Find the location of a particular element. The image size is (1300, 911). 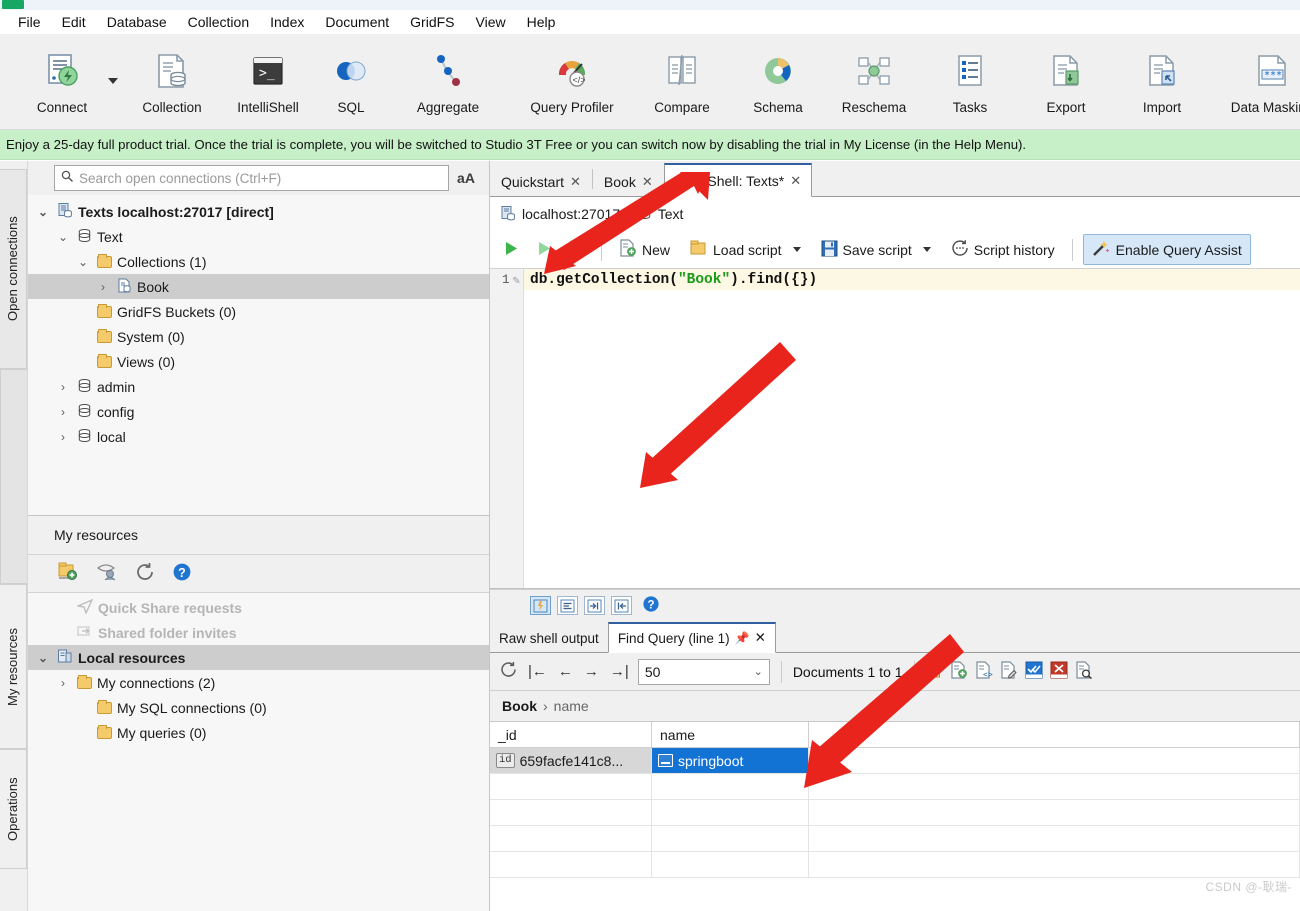

tree-item-views: Views (0) is located at coordinates (258, 361).